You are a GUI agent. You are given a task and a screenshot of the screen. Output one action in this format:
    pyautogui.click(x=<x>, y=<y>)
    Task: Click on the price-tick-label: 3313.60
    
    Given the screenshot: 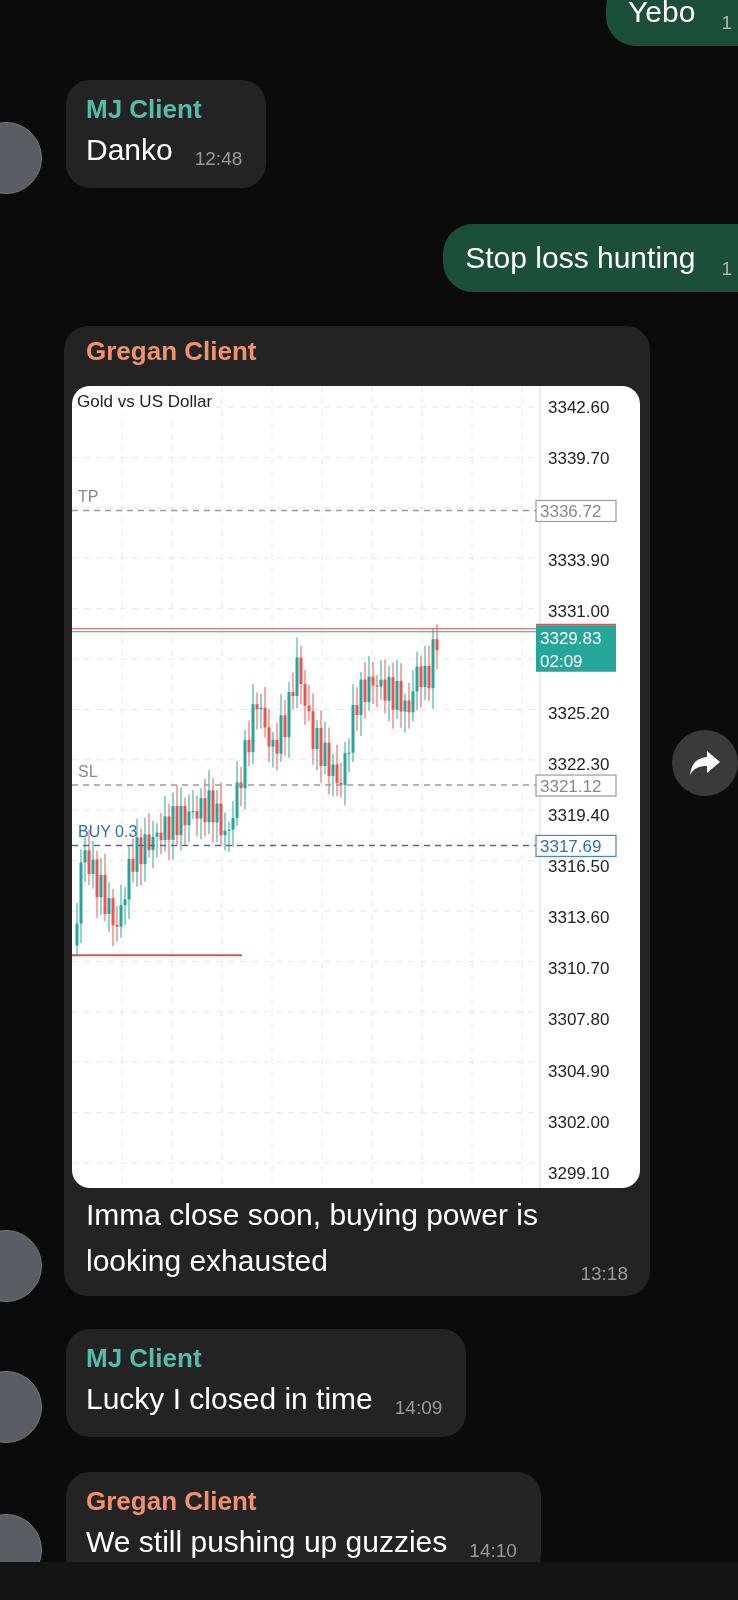 What is the action you would take?
    pyautogui.click(x=579, y=918)
    